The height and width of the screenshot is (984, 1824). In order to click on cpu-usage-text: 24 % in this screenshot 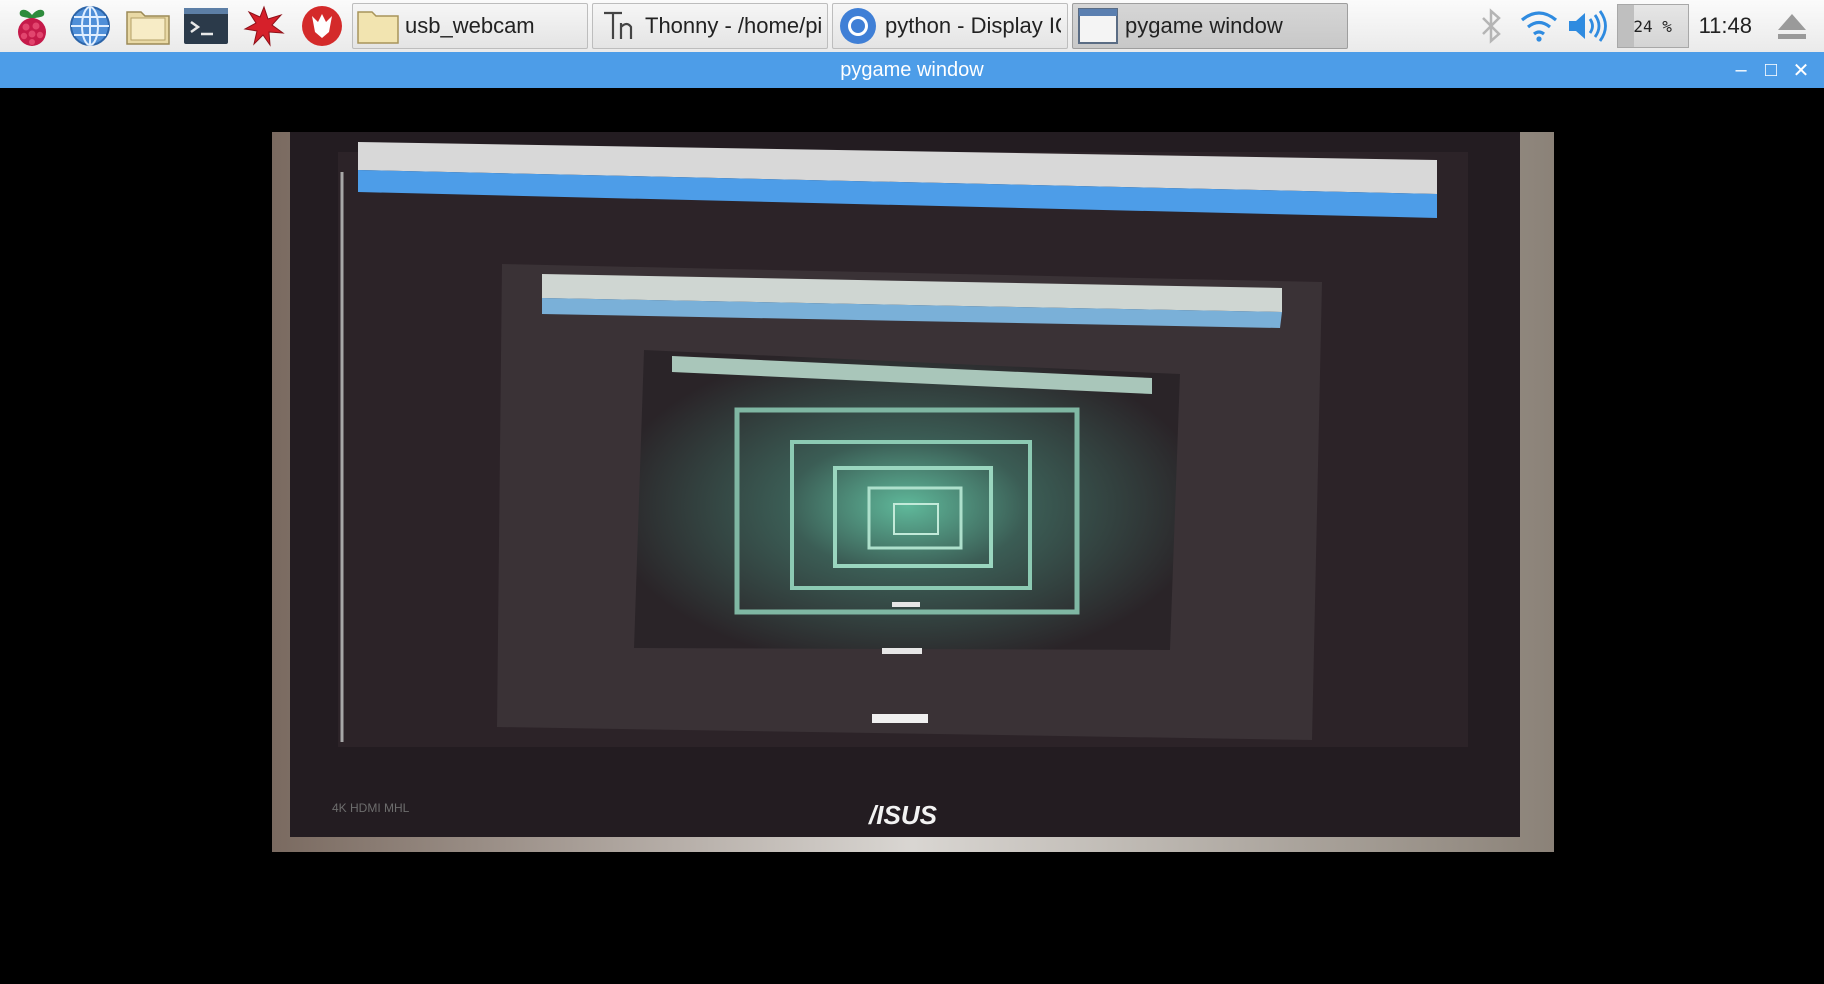, I will do `click(1652, 26)`.